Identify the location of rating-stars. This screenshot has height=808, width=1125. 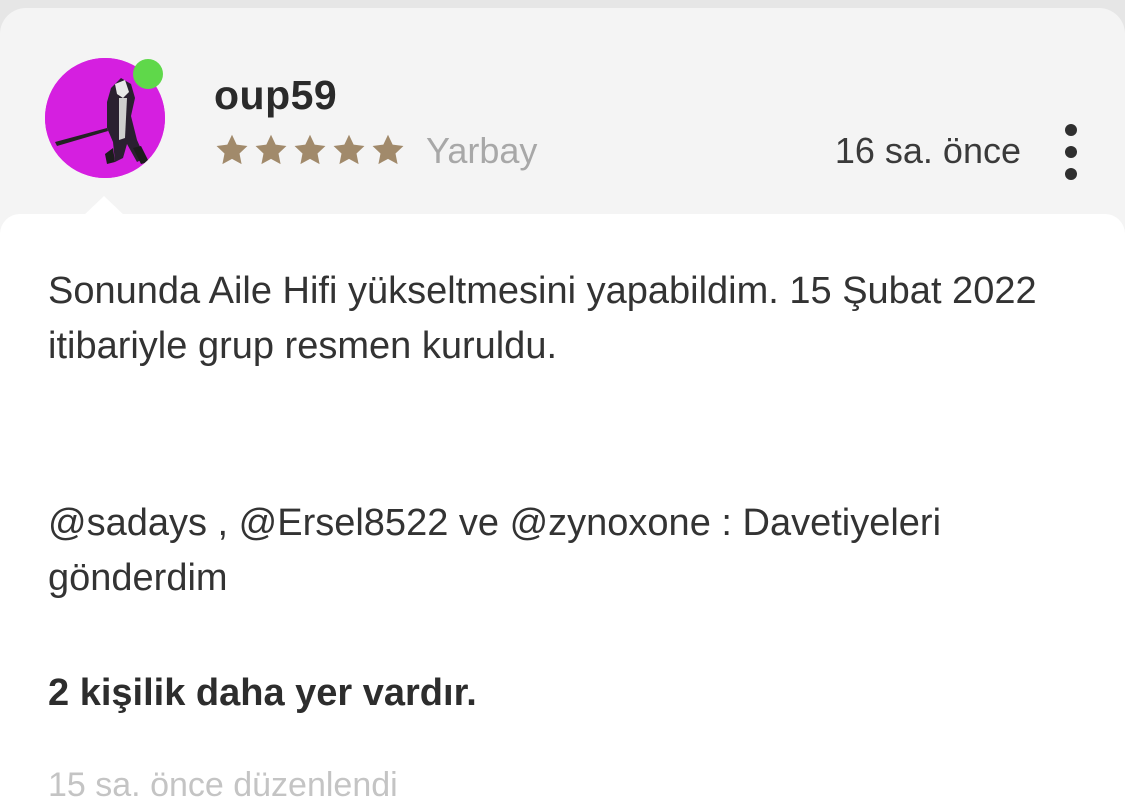
(310, 150).